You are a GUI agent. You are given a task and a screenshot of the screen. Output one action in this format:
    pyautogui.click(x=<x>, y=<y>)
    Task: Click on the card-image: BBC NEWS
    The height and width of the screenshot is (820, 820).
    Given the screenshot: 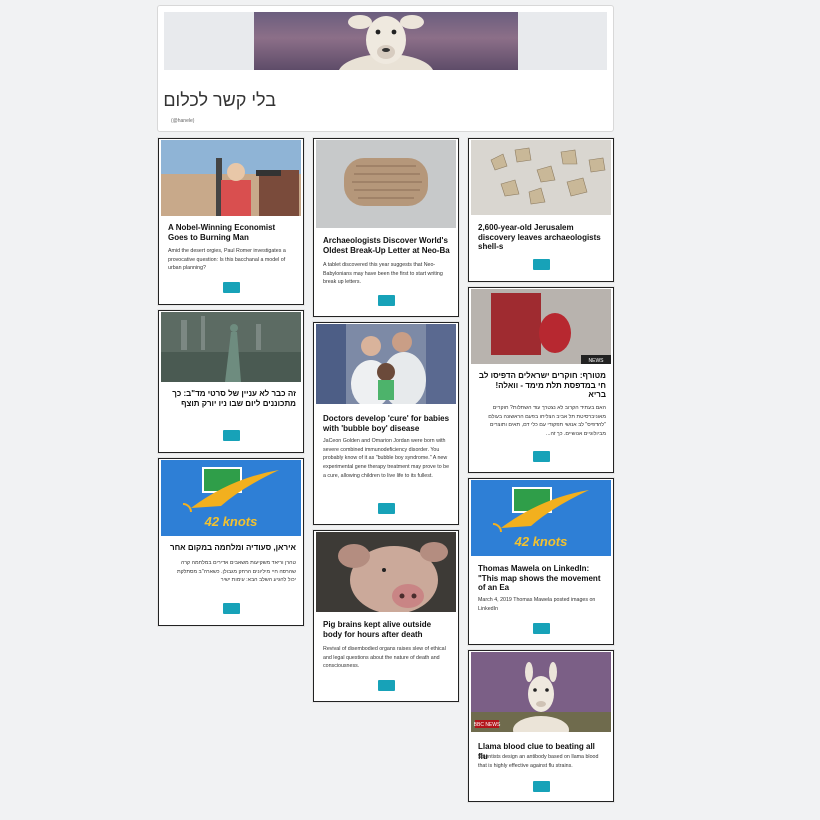 What is the action you would take?
    pyautogui.click(x=541, y=692)
    